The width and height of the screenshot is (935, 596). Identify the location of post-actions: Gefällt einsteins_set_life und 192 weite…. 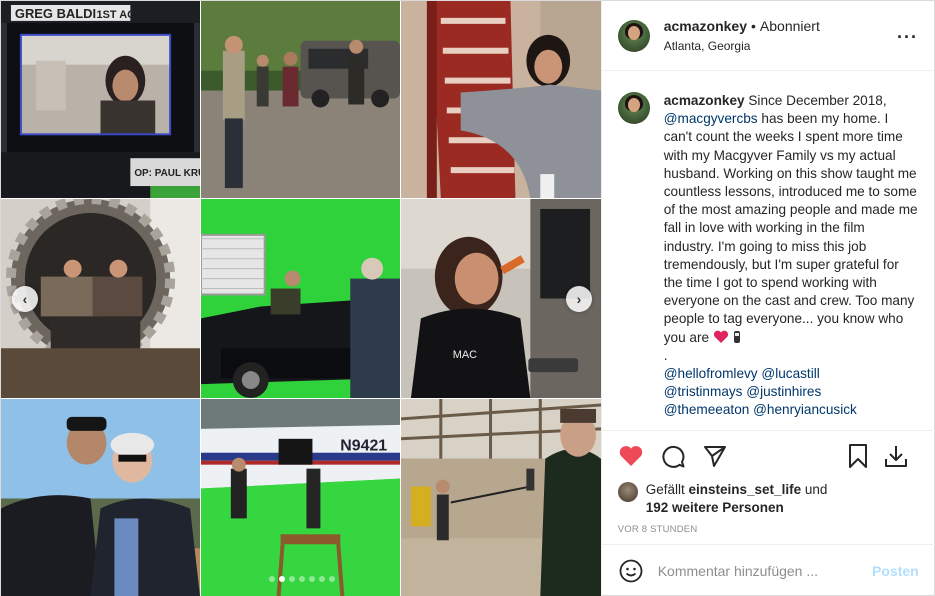
(768, 486).